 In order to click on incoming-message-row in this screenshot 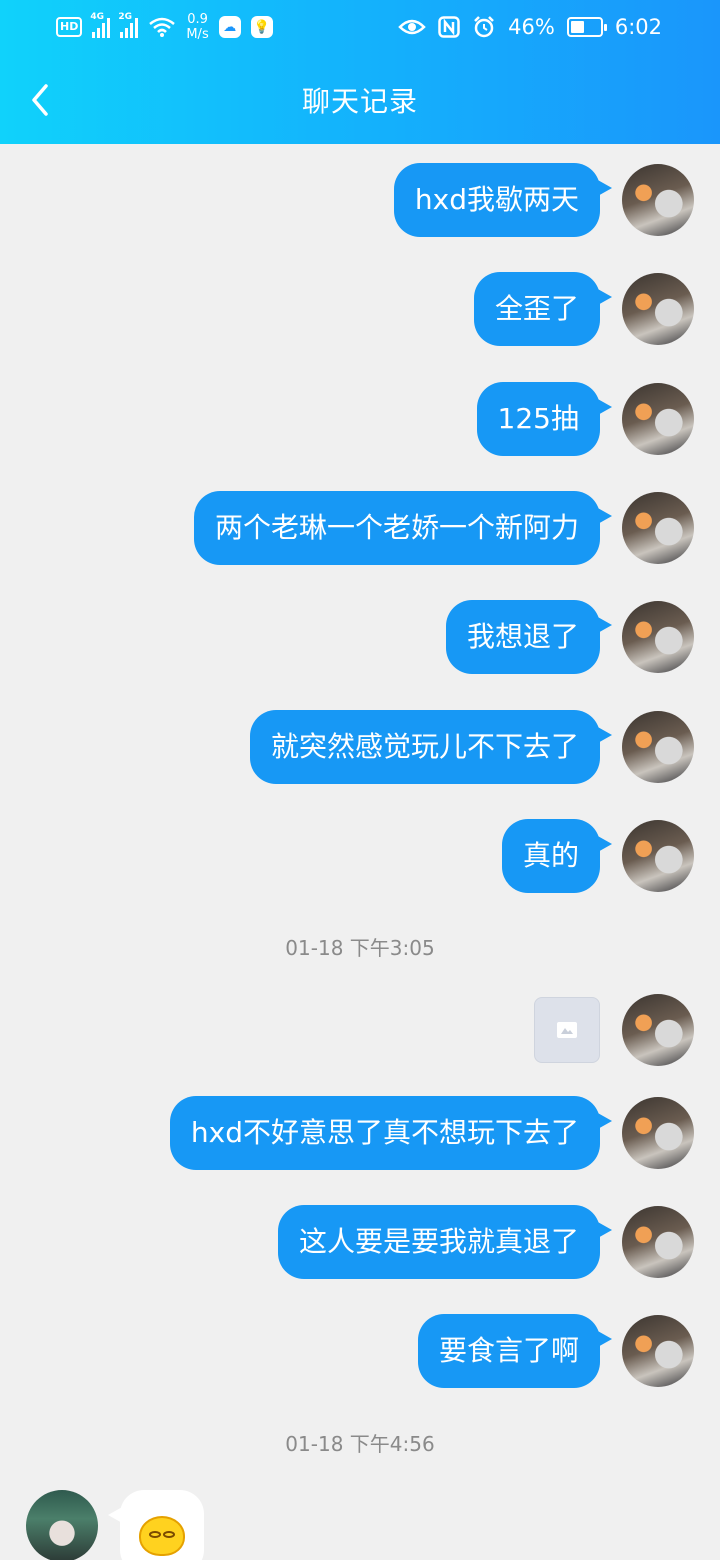, I will do `click(115, 1525)`.